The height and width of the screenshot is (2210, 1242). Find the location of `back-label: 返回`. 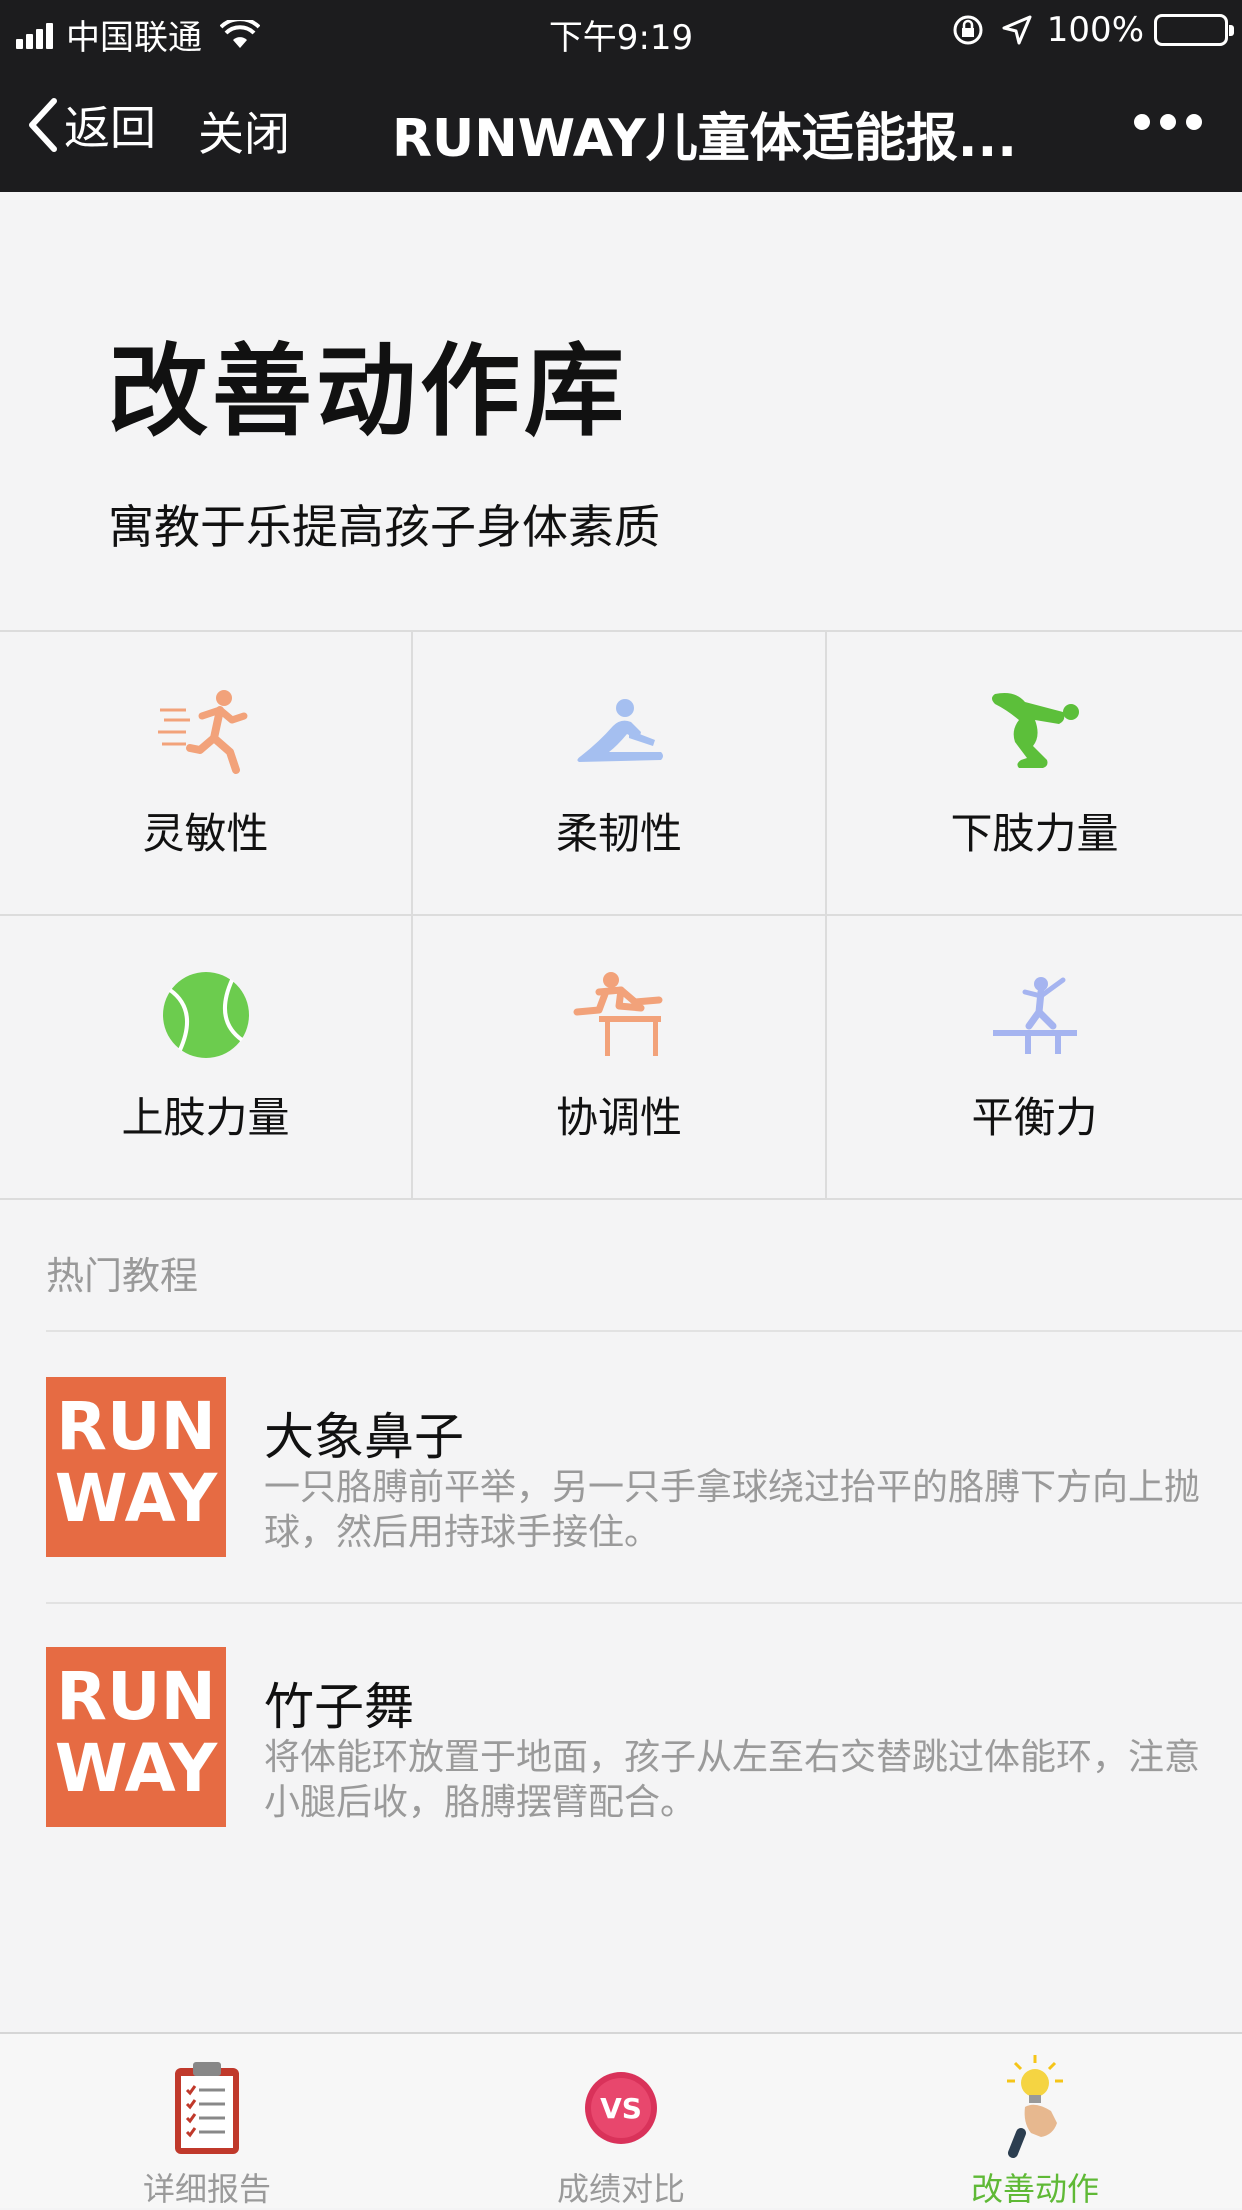

back-label: 返回 is located at coordinates (110, 128).